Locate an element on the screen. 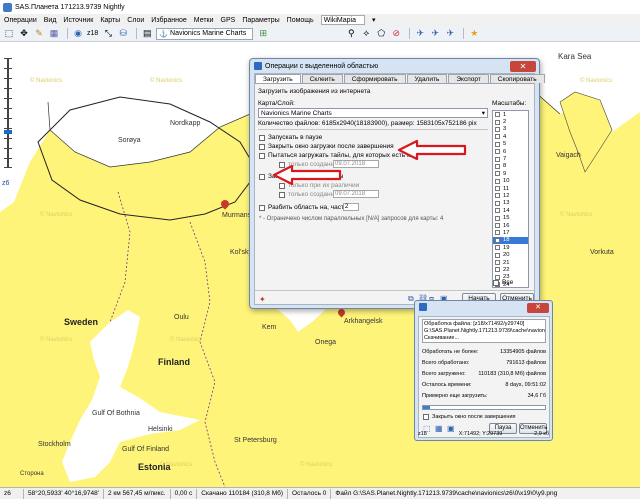 This screenshot has height=499, width=640. map-layer-label: Карта/Слой: is located at coordinates (276, 103).